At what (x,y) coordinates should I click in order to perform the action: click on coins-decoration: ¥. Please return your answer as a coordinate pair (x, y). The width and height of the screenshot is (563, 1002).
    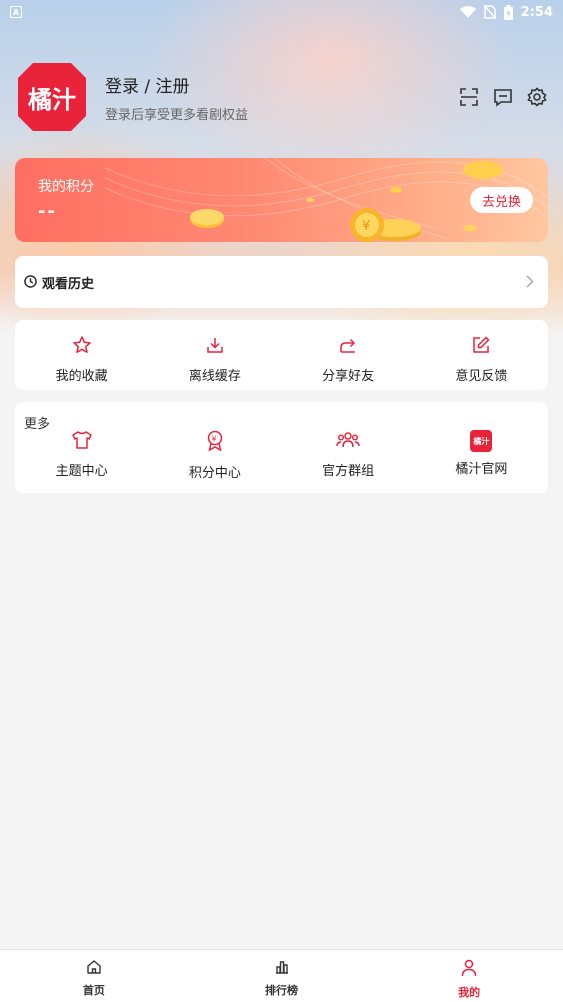
    Looking at the image, I should click on (326, 200).